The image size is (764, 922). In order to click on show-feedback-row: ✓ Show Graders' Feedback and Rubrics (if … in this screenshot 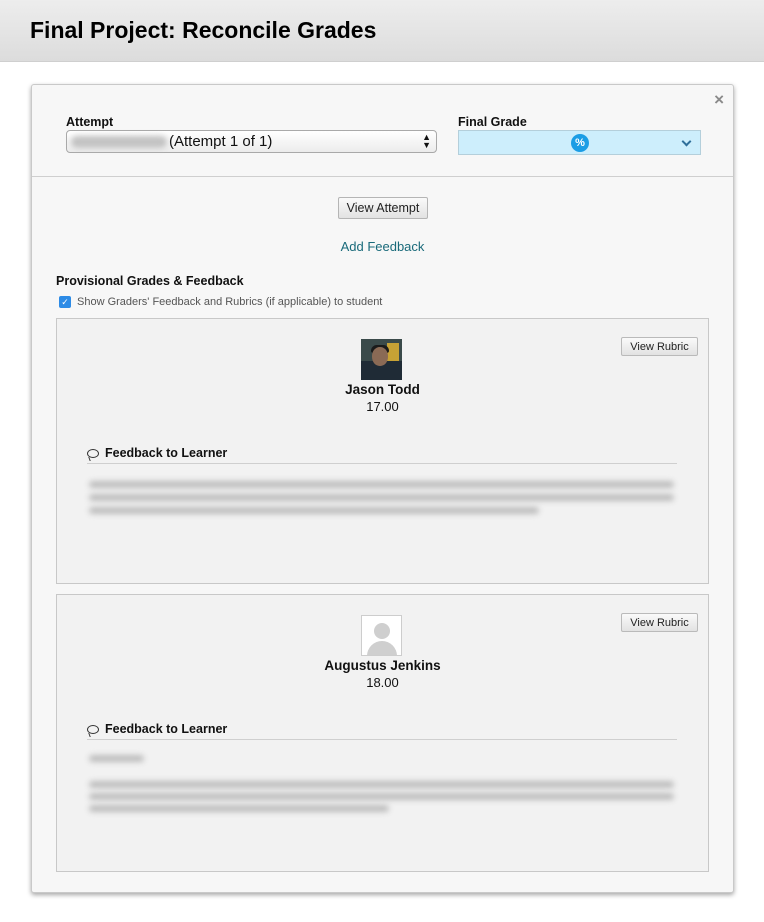, I will do `click(221, 302)`.